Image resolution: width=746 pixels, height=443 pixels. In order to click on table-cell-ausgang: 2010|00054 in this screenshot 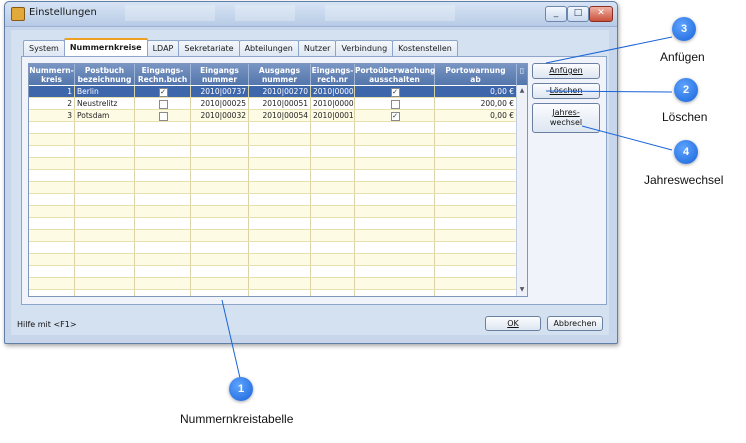, I will do `click(280, 115)`.